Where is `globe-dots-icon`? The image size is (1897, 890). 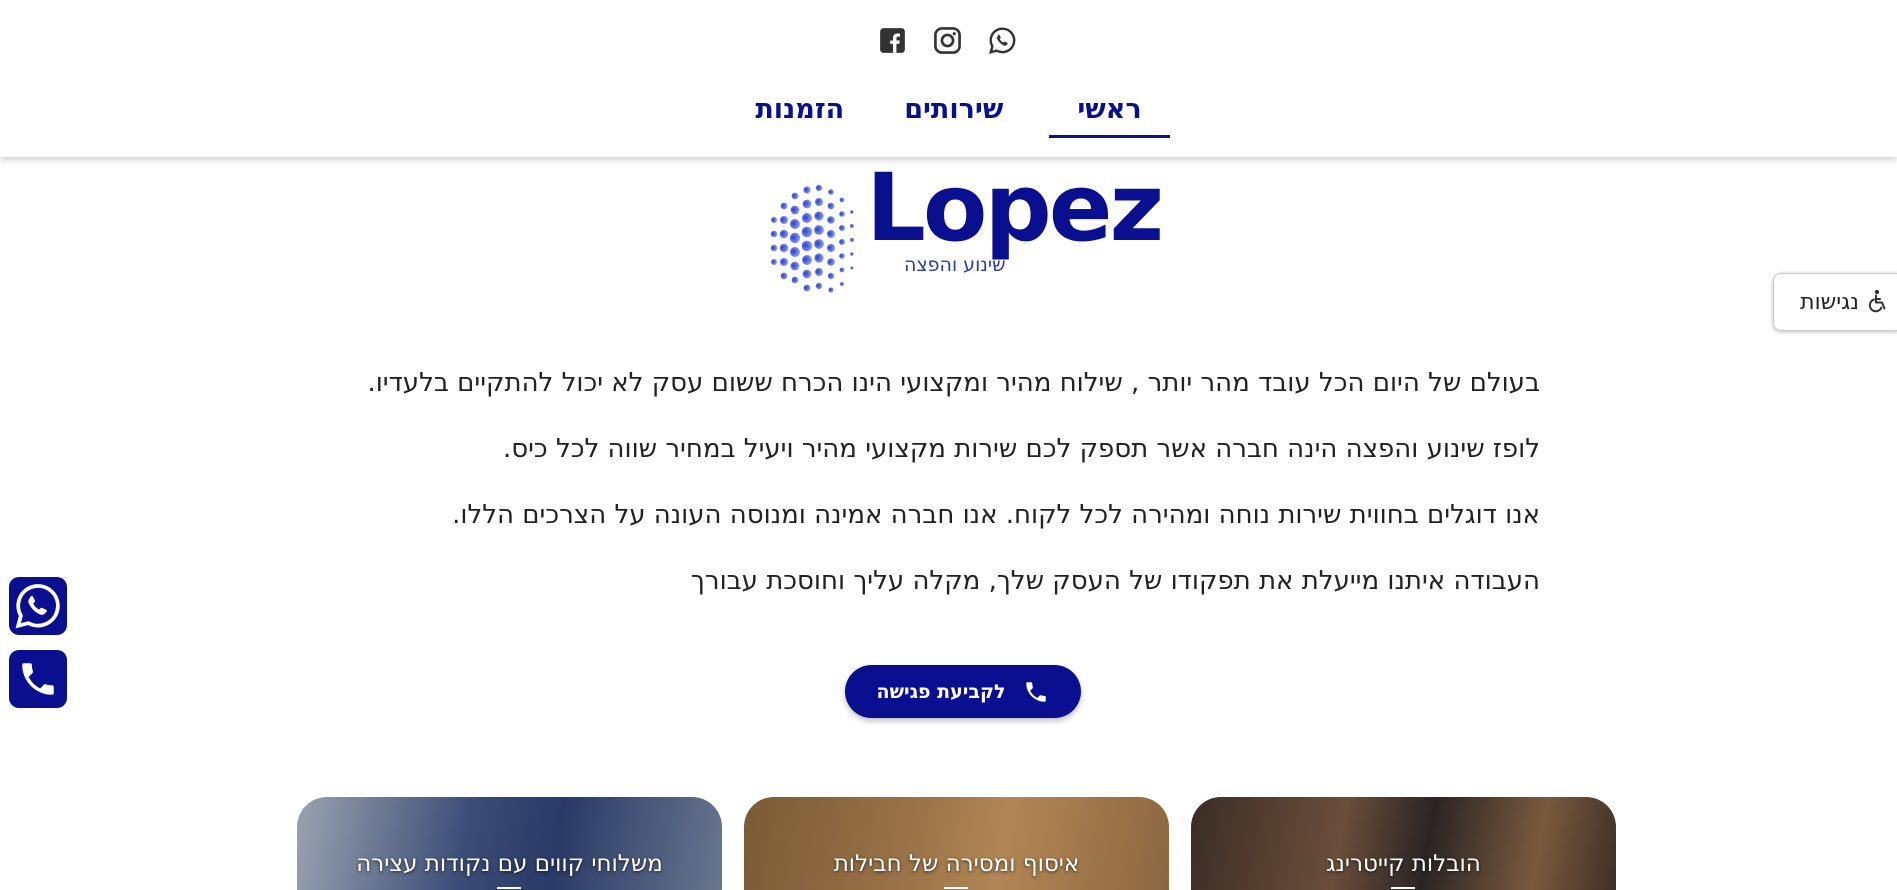
globe-dots-icon is located at coordinates (812, 238).